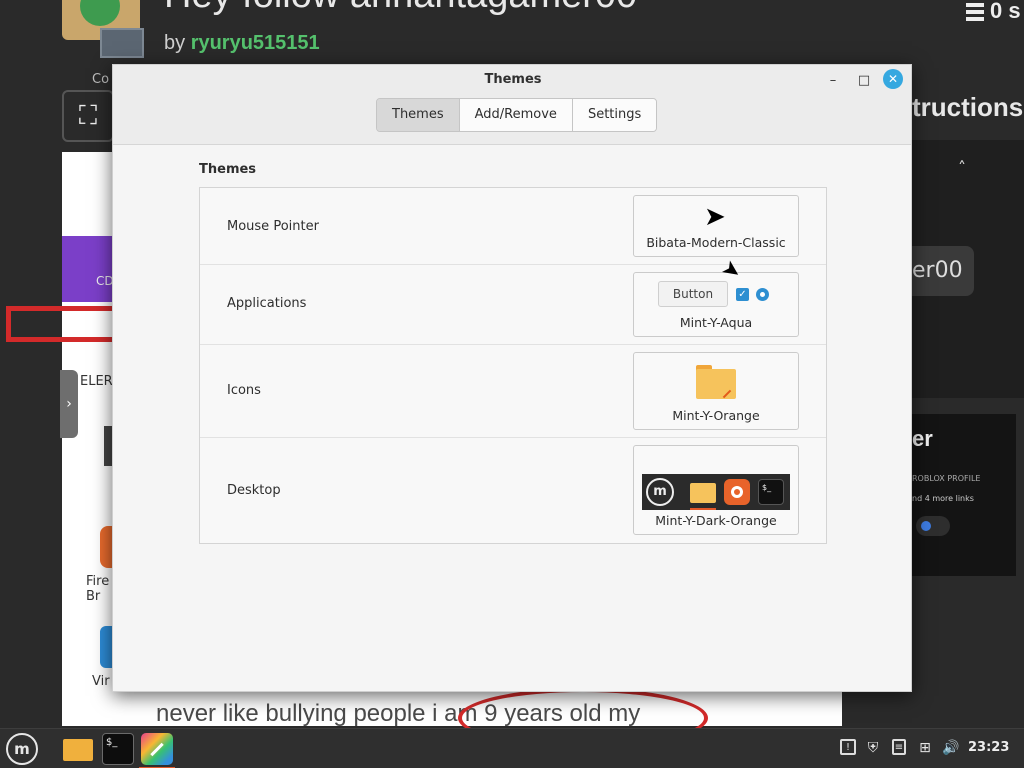 This screenshot has width=1024, height=768. I want to click on mouse-pointer-value: Bibata-Modern-Classic, so click(716, 242).